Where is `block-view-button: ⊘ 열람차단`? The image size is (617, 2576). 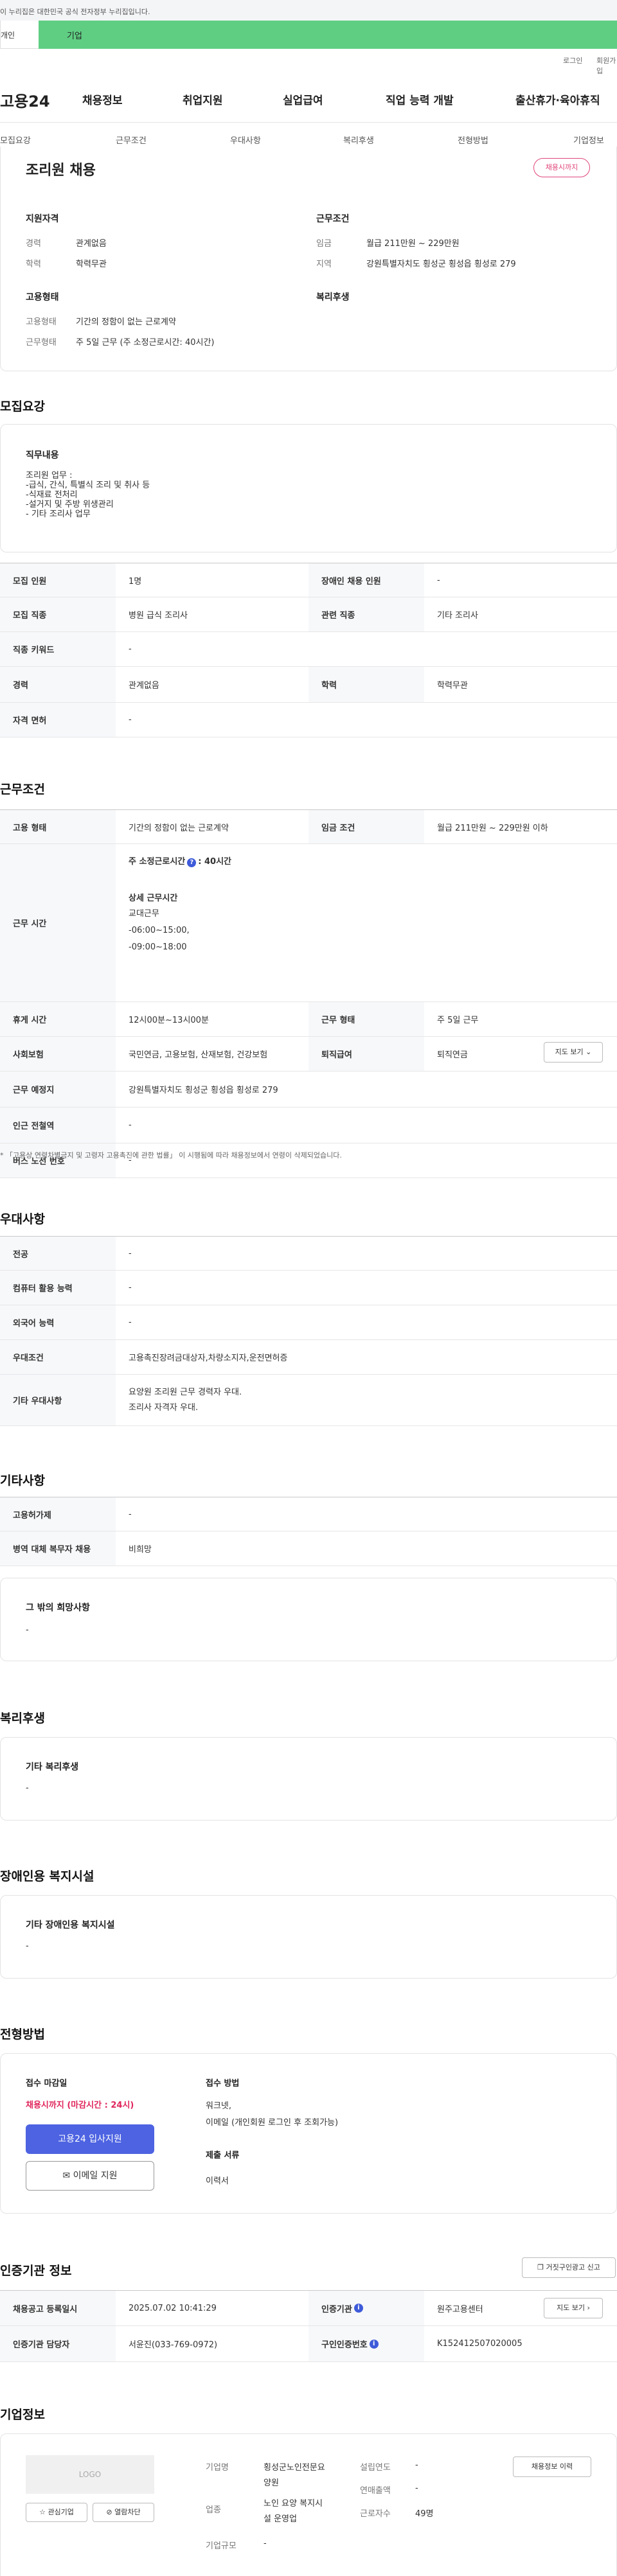
block-view-button: ⊘ 열람차단 is located at coordinates (124, 2512).